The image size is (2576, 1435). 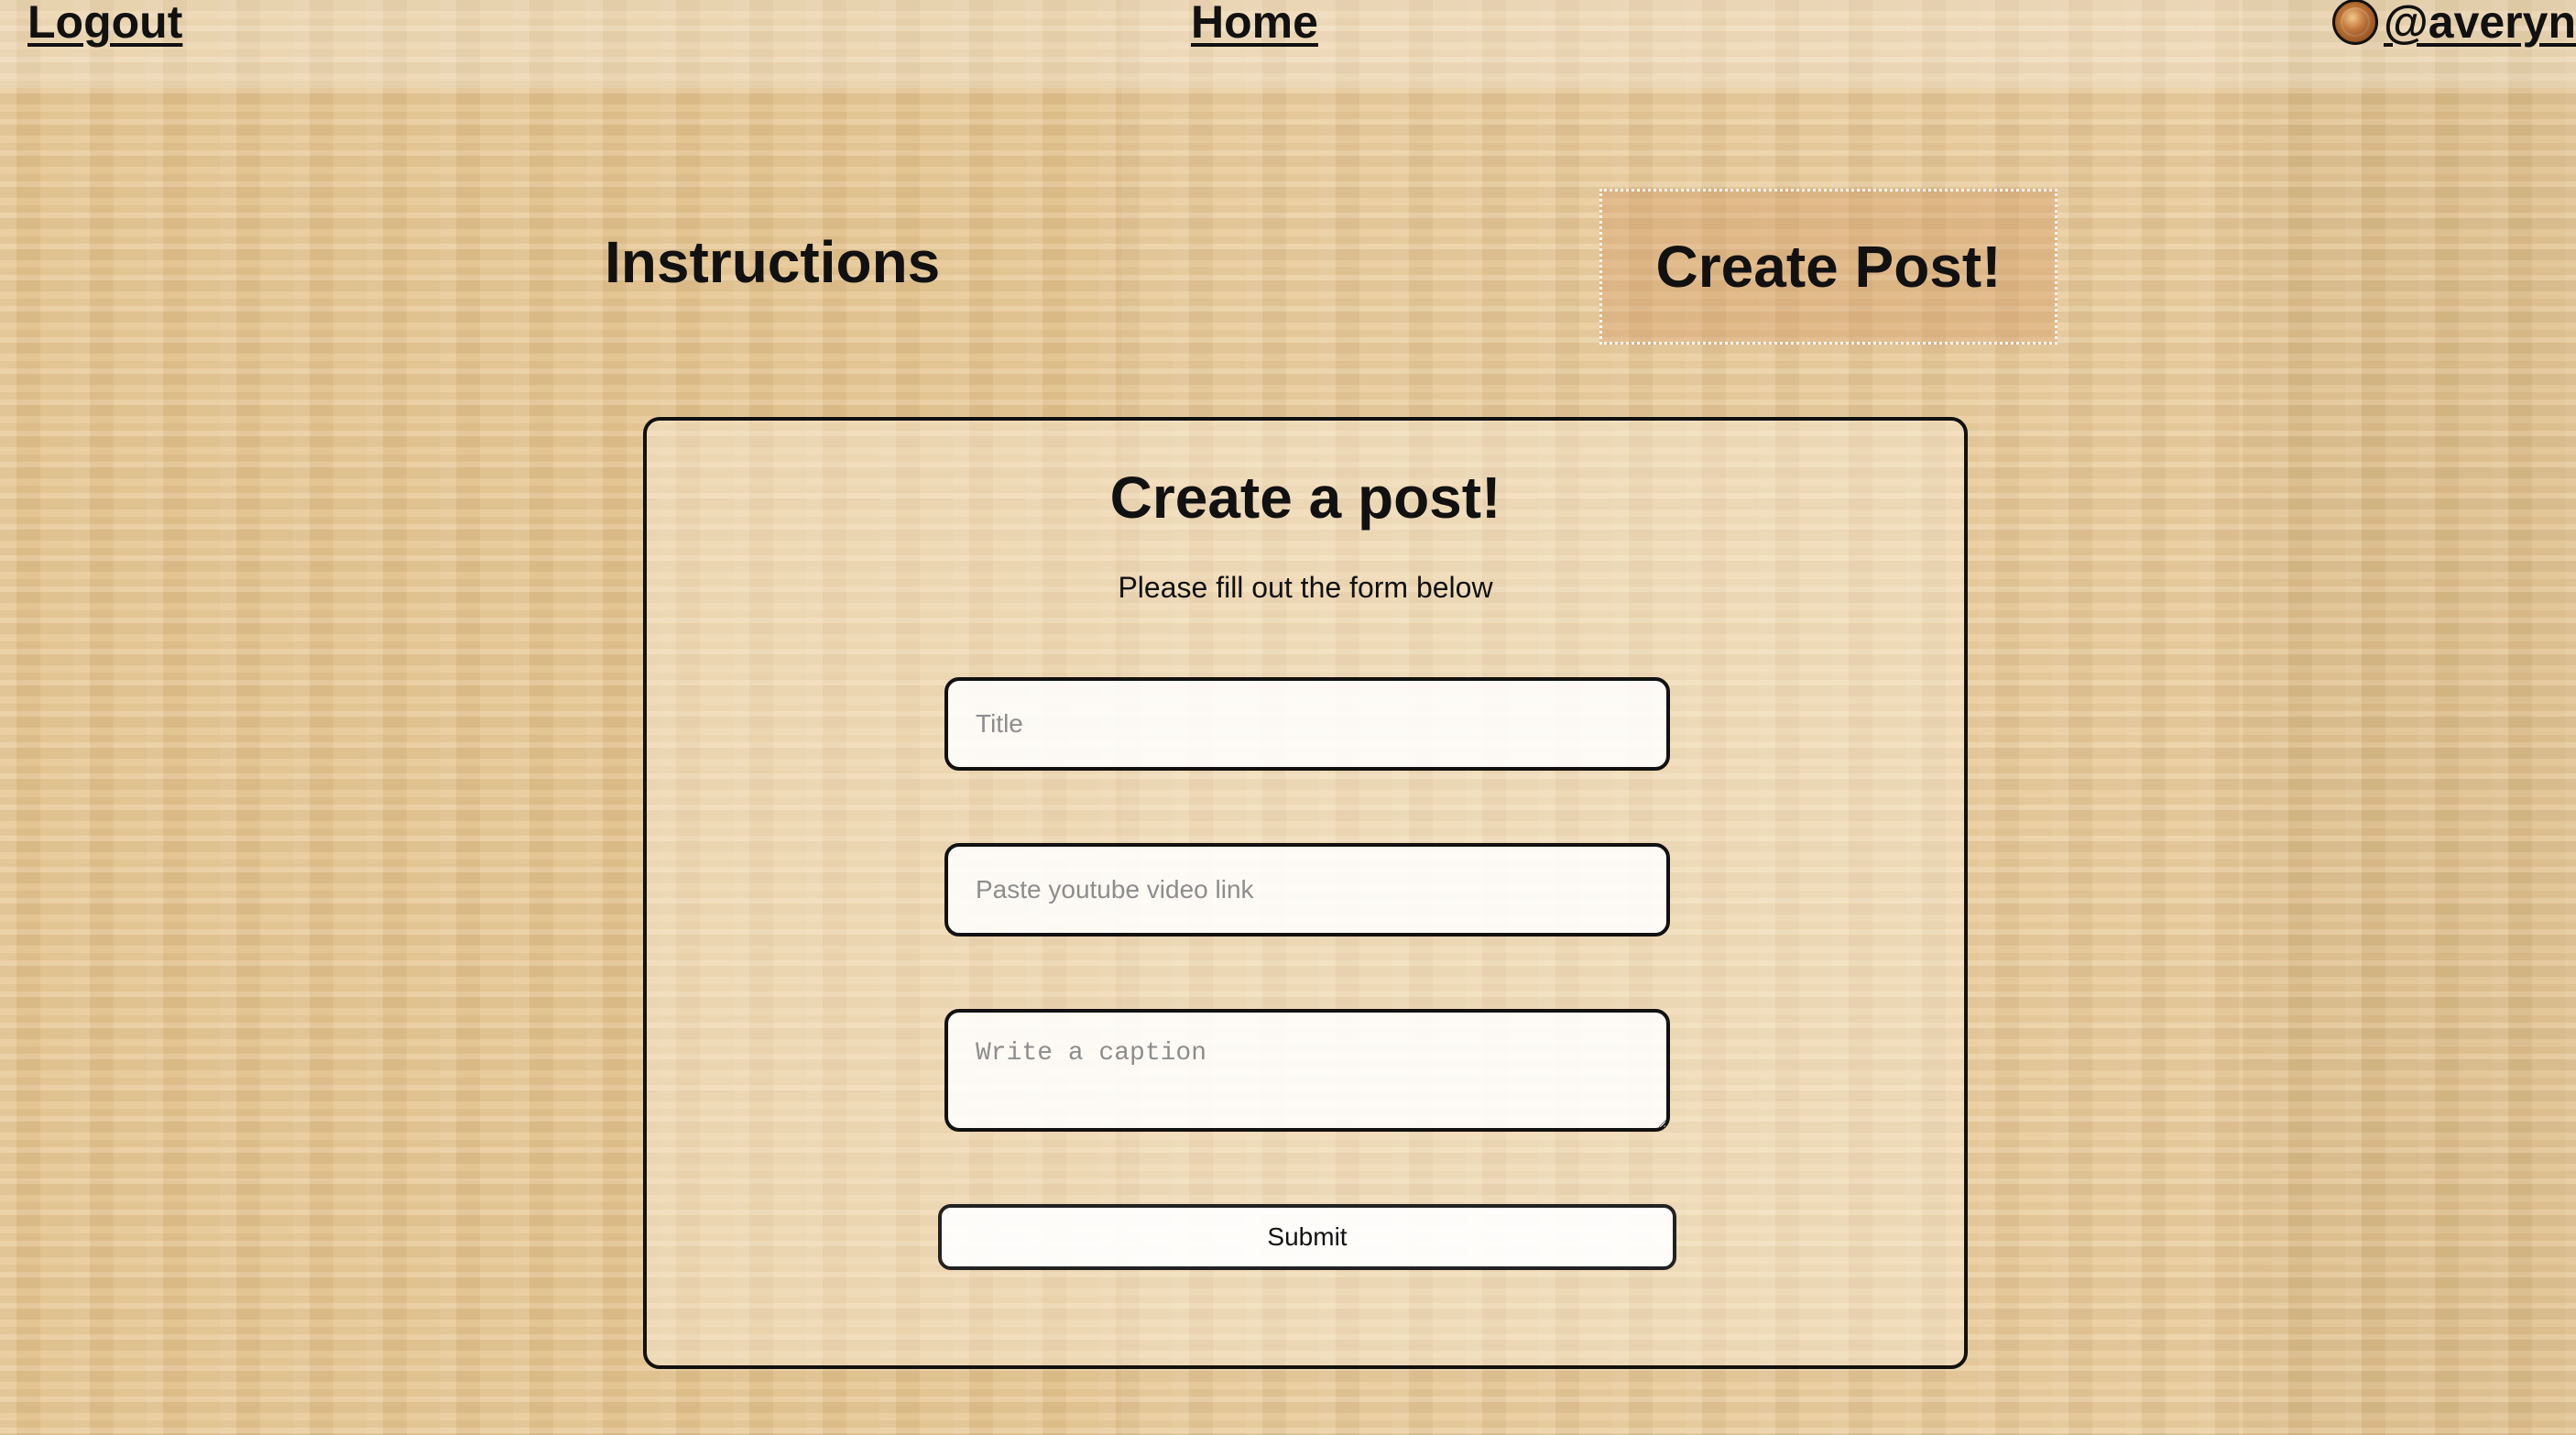 I want to click on top-nav-bar: Logout Home @averynov, so click(x=1288, y=44).